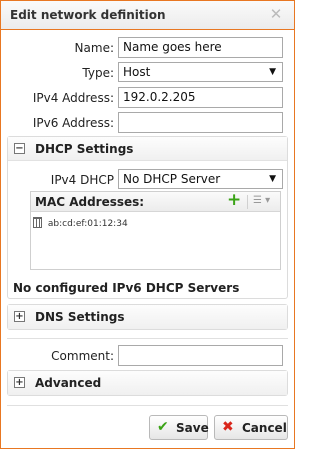 The height and width of the screenshot is (449, 320). I want to click on save-button: ✔ Save, so click(179, 427).